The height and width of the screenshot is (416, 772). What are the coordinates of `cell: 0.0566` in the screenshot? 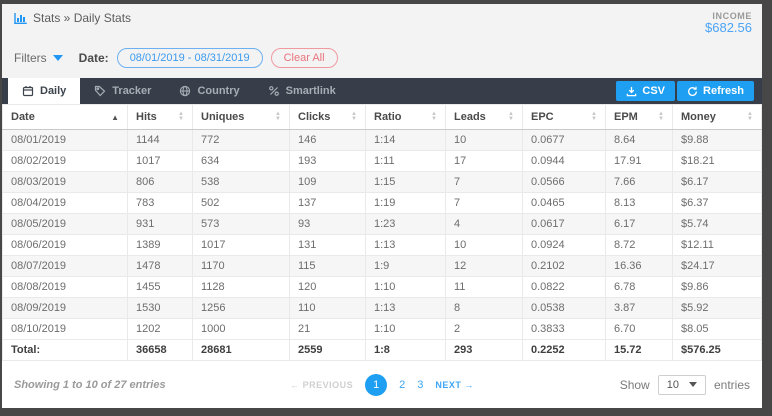 It's located at (564, 182).